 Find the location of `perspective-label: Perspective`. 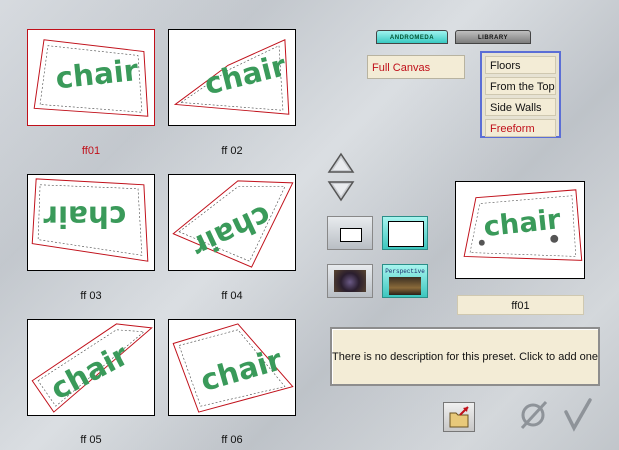

perspective-label: Perspective is located at coordinates (405, 271).